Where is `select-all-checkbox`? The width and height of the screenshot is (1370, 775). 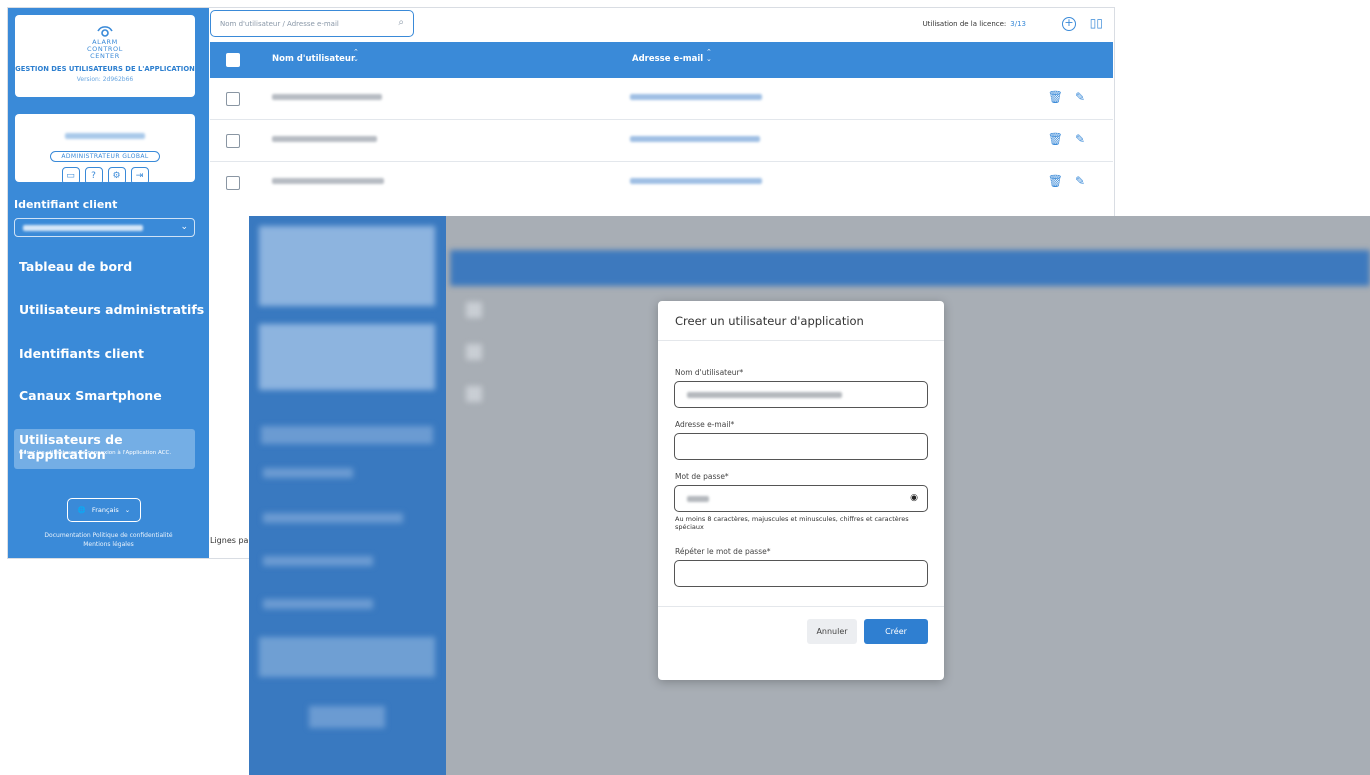
select-all-checkbox is located at coordinates (233, 60).